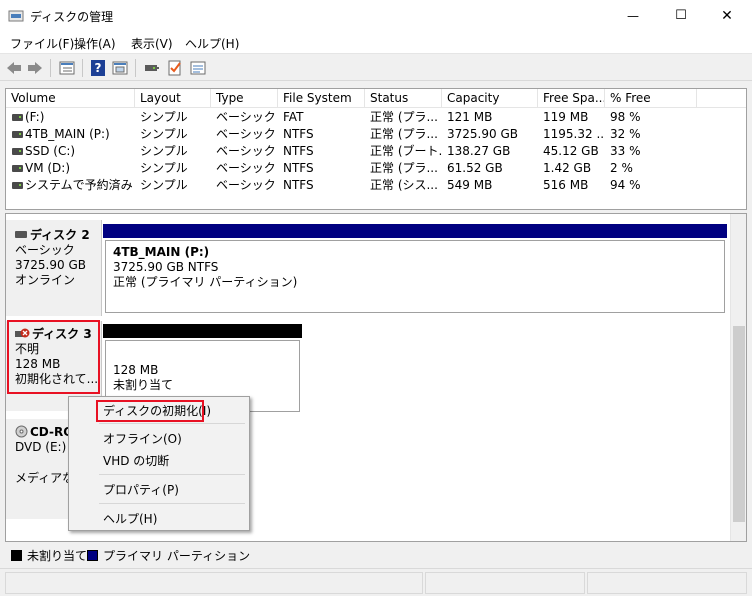  Describe the element at coordinates (482, 134) in the screenshot. I see `cell-capacity: 3725.90 GB` at that location.